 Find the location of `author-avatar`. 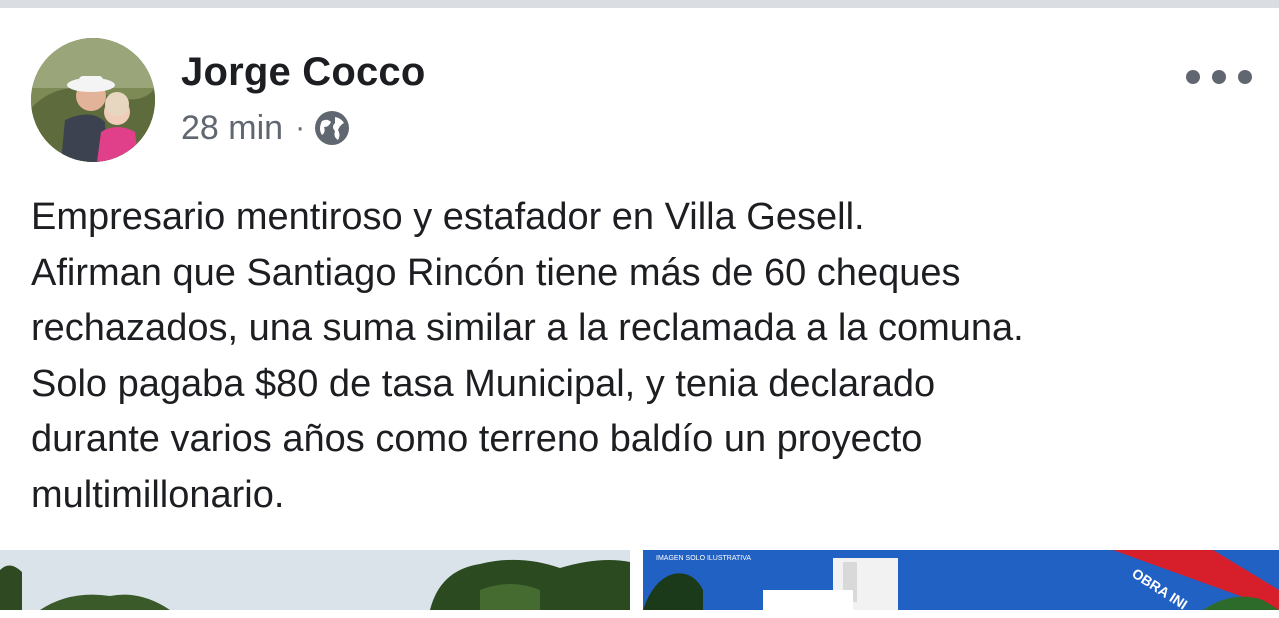

author-avatar is located at coordinates (93, 100).